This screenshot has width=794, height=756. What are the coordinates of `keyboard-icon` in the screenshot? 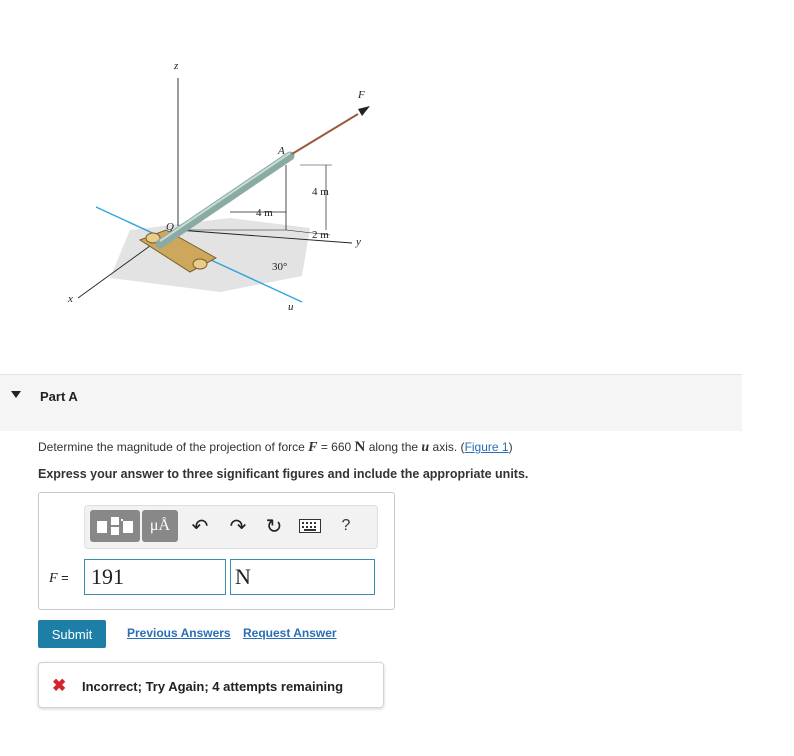 It's located at (310, 526).